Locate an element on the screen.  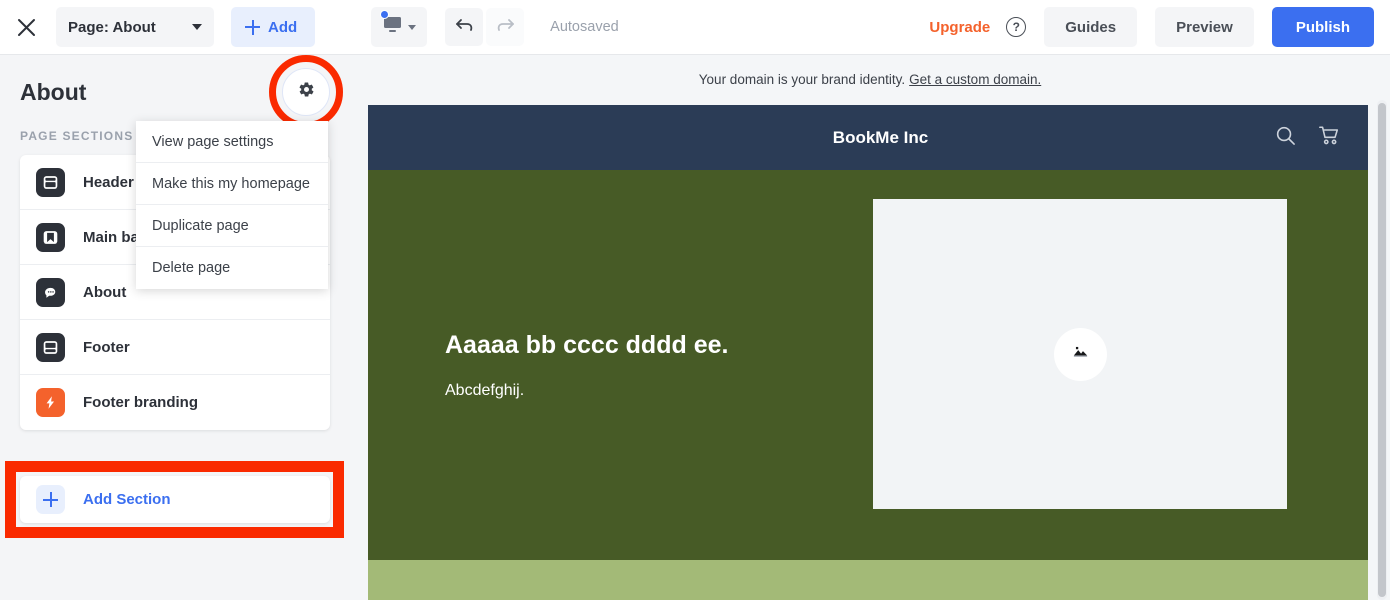
close-icon is located at coordinates (26, 27).